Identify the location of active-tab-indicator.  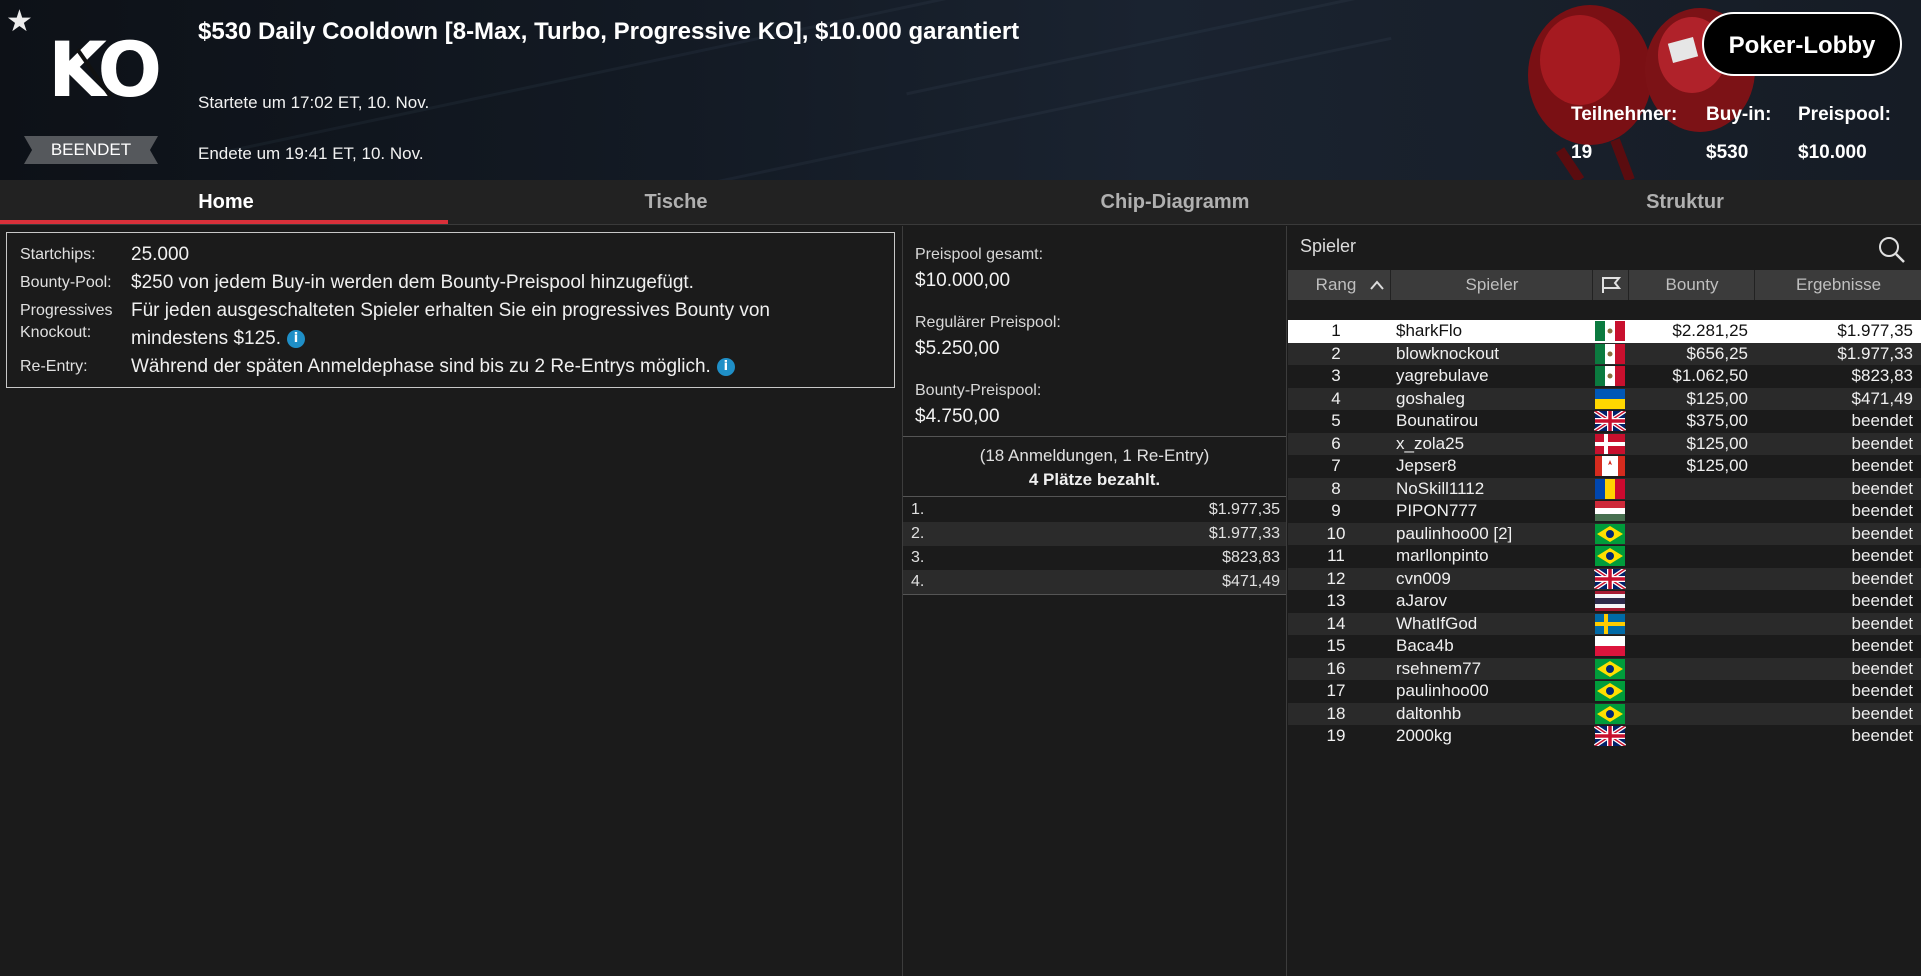
(224, 222).